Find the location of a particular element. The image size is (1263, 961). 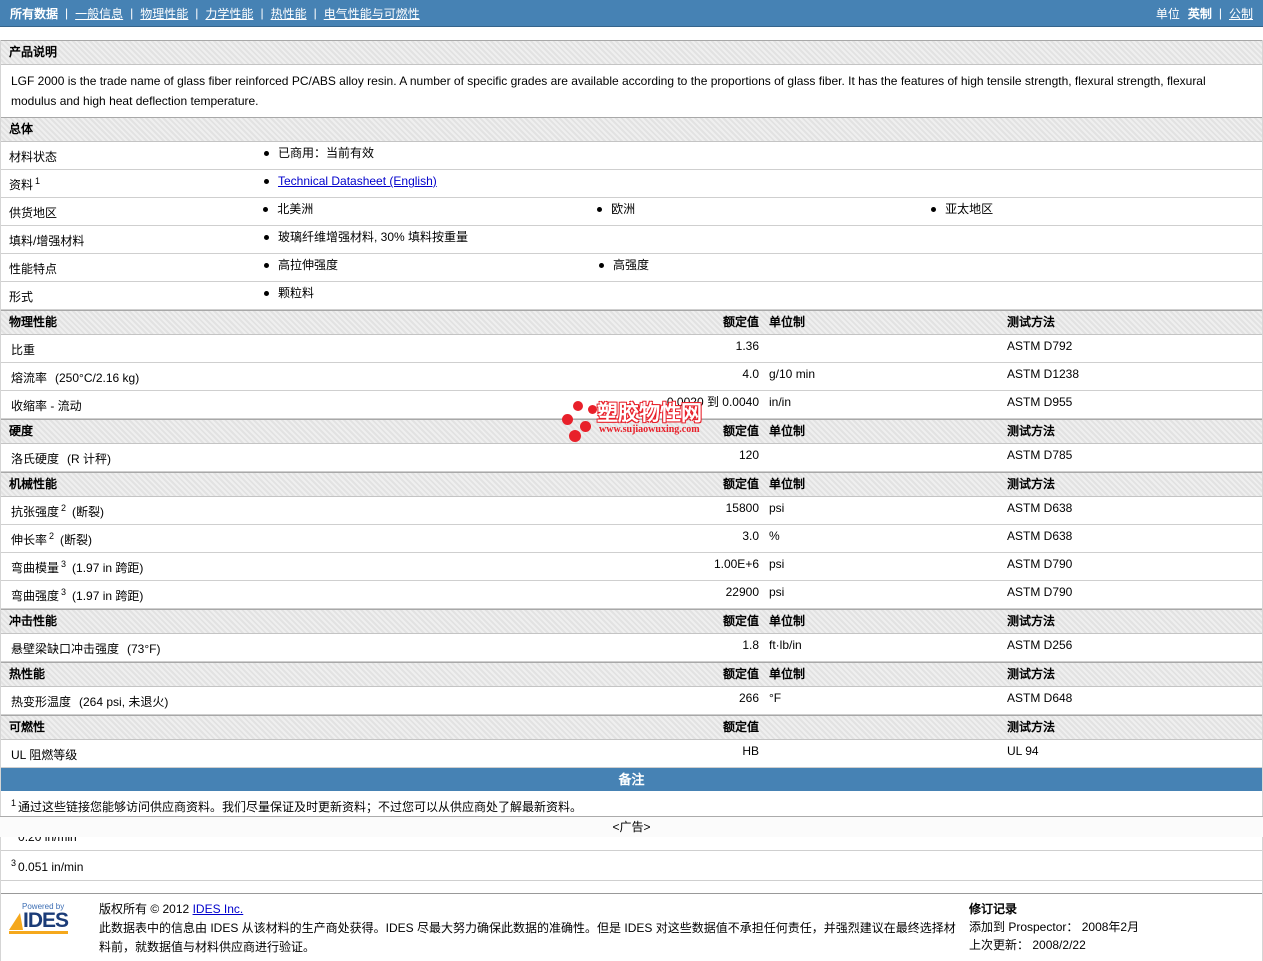

nav-item-physical: 物理性能 is located at coordinates (164, 13).